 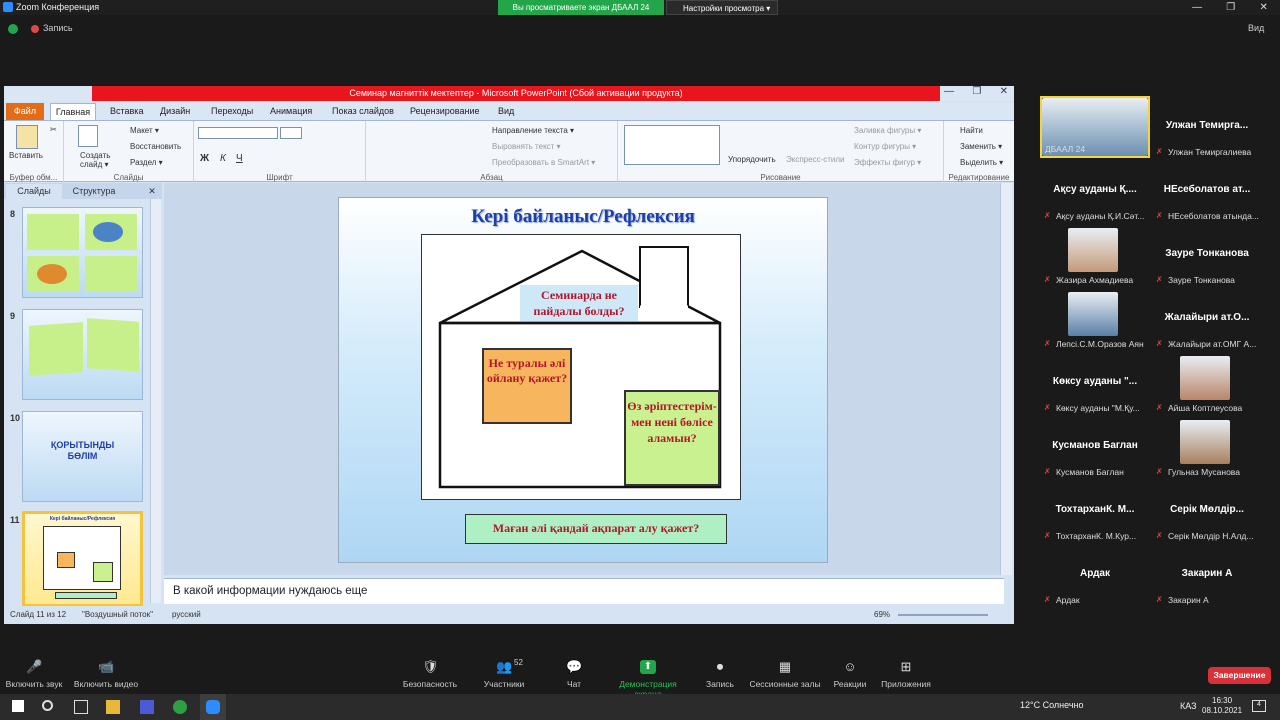 I want to click on italic-icon: К, so click(x=223, y=158).